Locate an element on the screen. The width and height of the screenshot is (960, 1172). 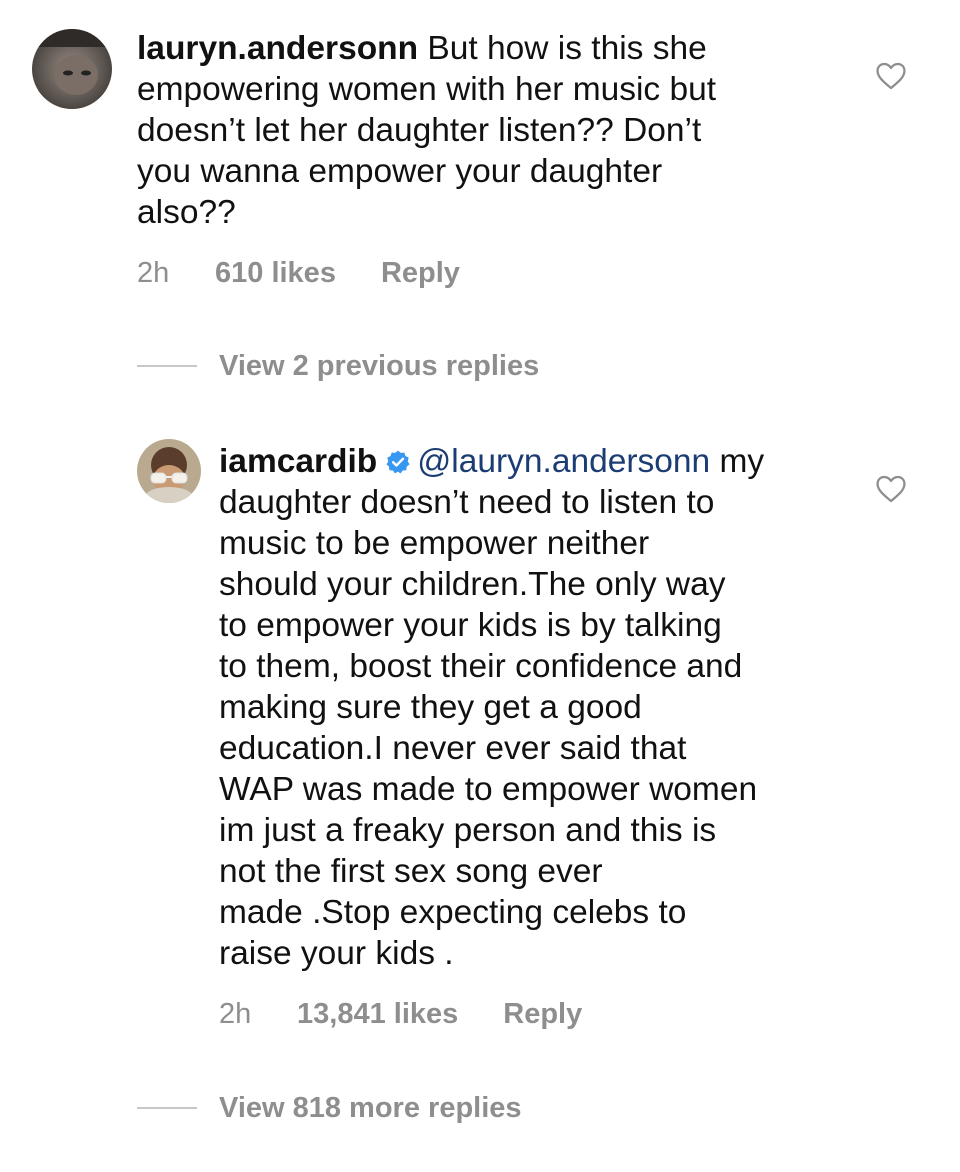
comment-meta-lauryn: 2h 610 likes Reply is located at coordinates (298, 273).